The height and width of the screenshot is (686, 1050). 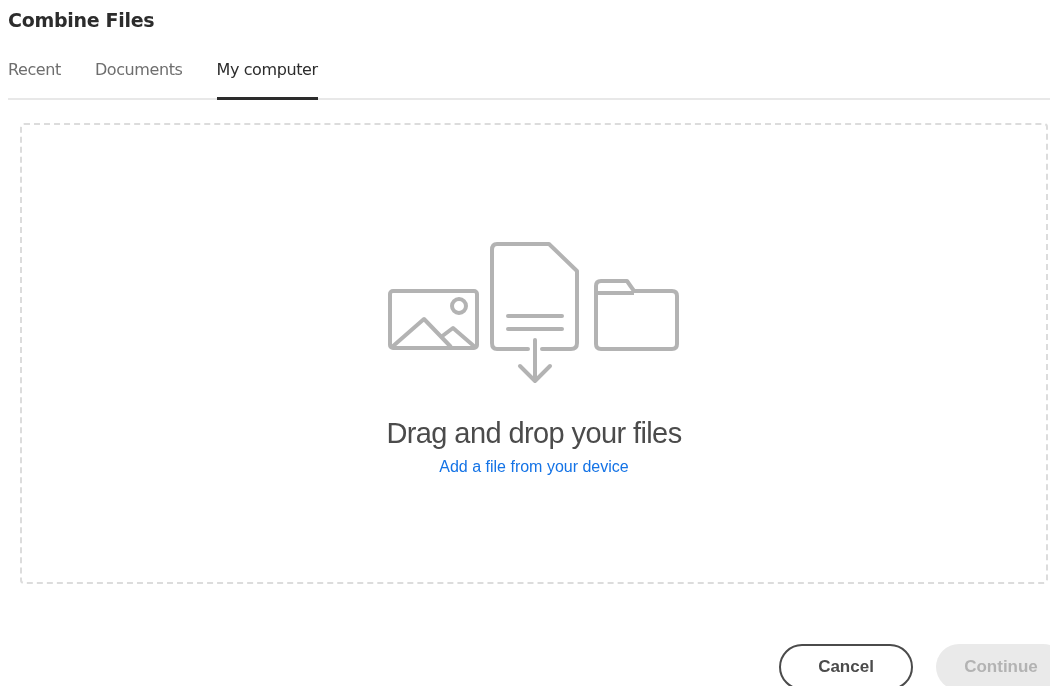 What do you see at coordinates (267, 78) in the screenshot?
I see `tab: My computer` at bounding box center [267, 78].